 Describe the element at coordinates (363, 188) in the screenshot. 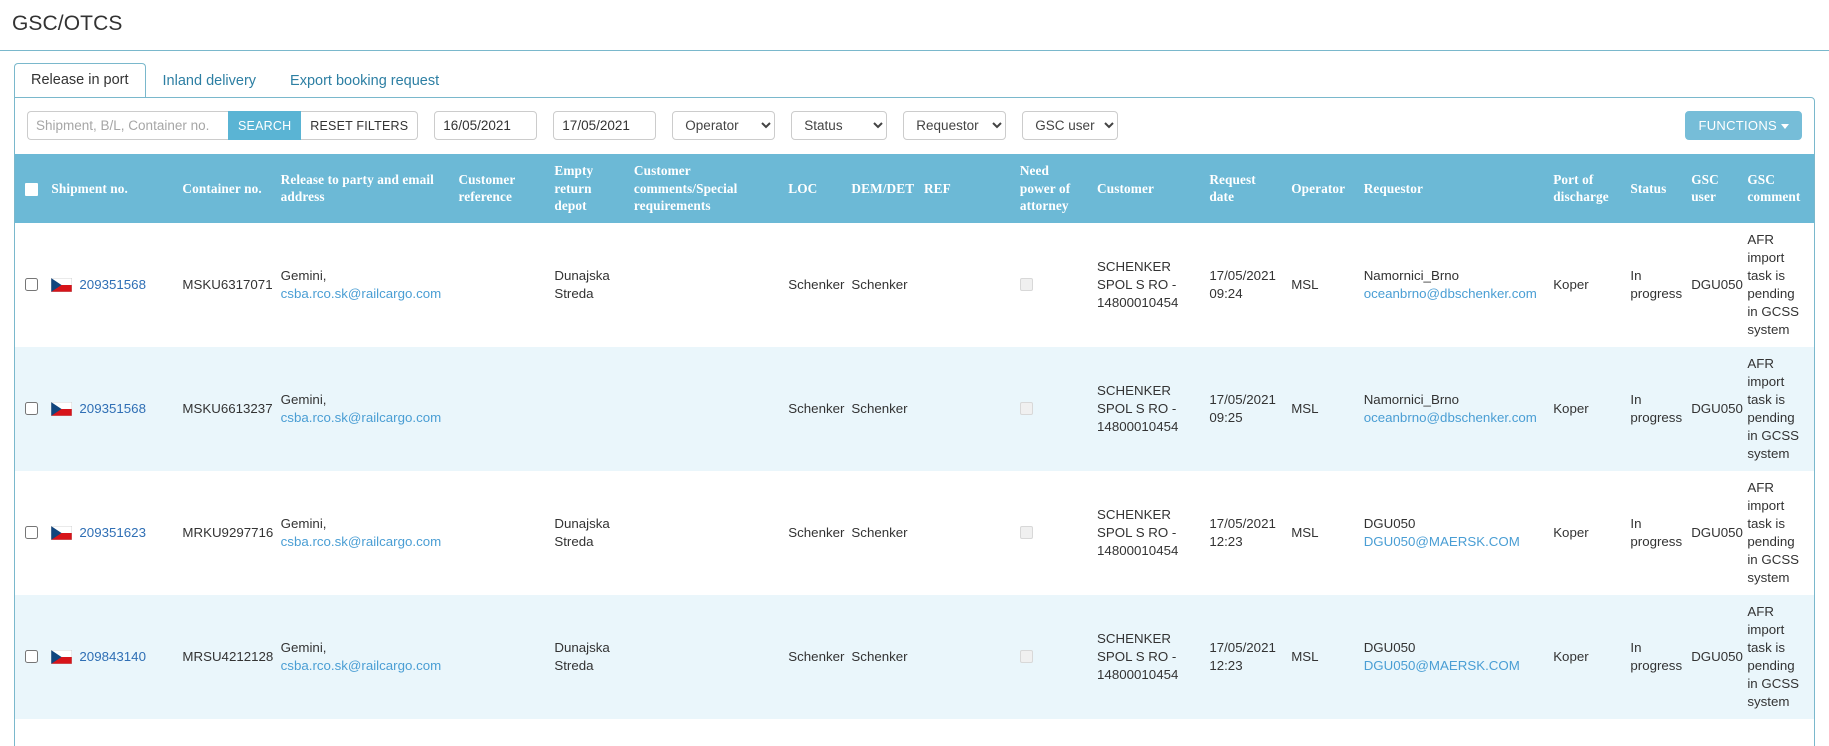

I see `col-header-release-to-party: Release to party and email address` at that location.